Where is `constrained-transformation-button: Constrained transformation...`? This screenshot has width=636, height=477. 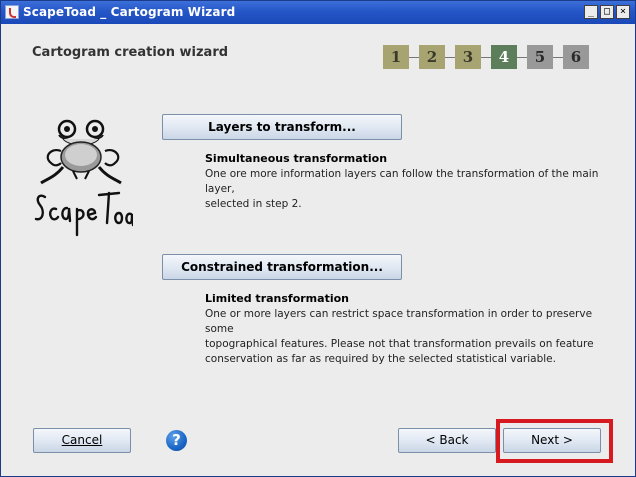 constrained-transformation-button: Constrained transformation... is located at coordinates (282, 267).